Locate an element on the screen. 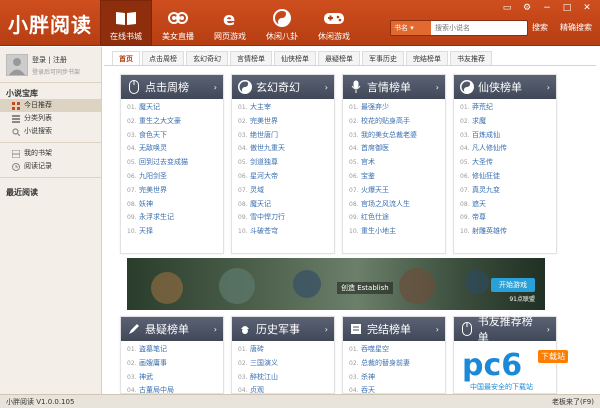 Image resolution: width=600 pixels, height=408 pixels. sidebar-item-bookshelf: 我的书架 is located at coordinates (50, 153).